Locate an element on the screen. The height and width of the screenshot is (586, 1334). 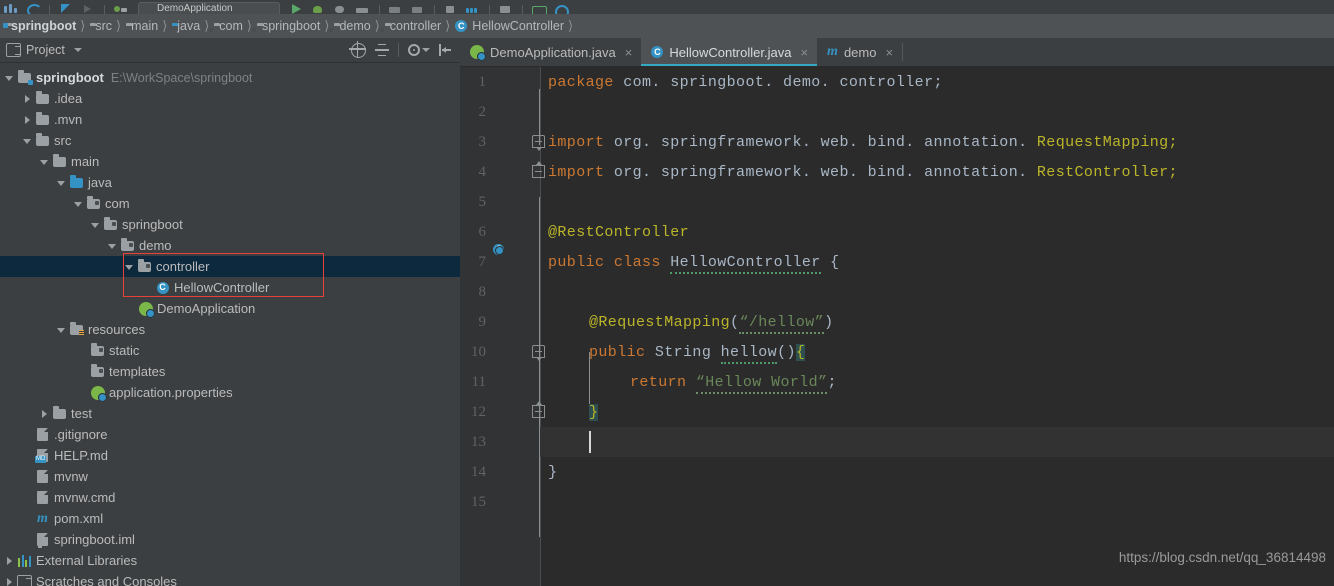
stop-icon is located at coordinates (418, 9).